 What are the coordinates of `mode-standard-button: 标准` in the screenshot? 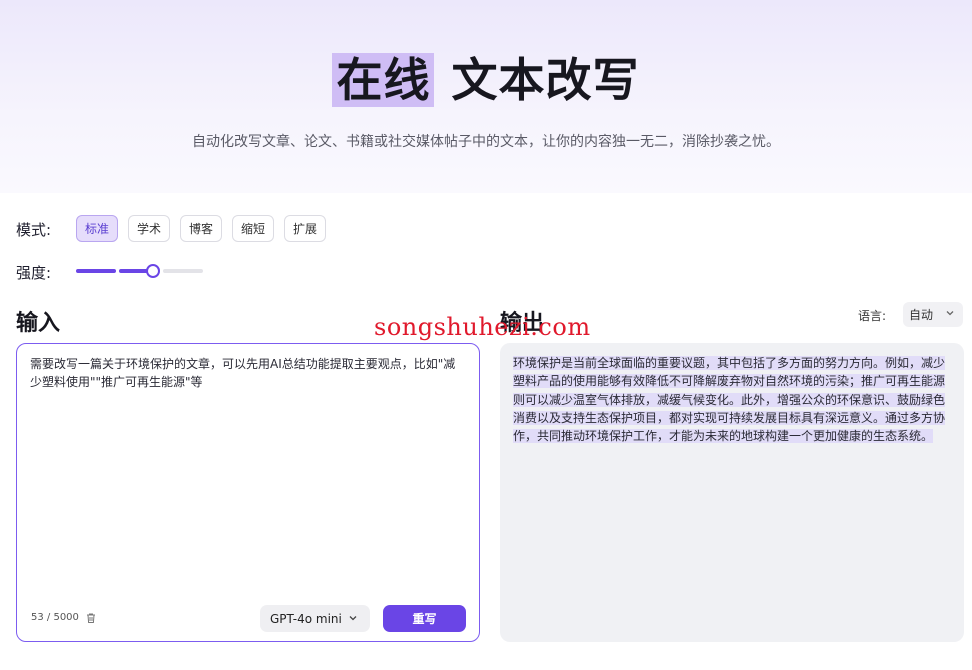 It's located at (97, 228).